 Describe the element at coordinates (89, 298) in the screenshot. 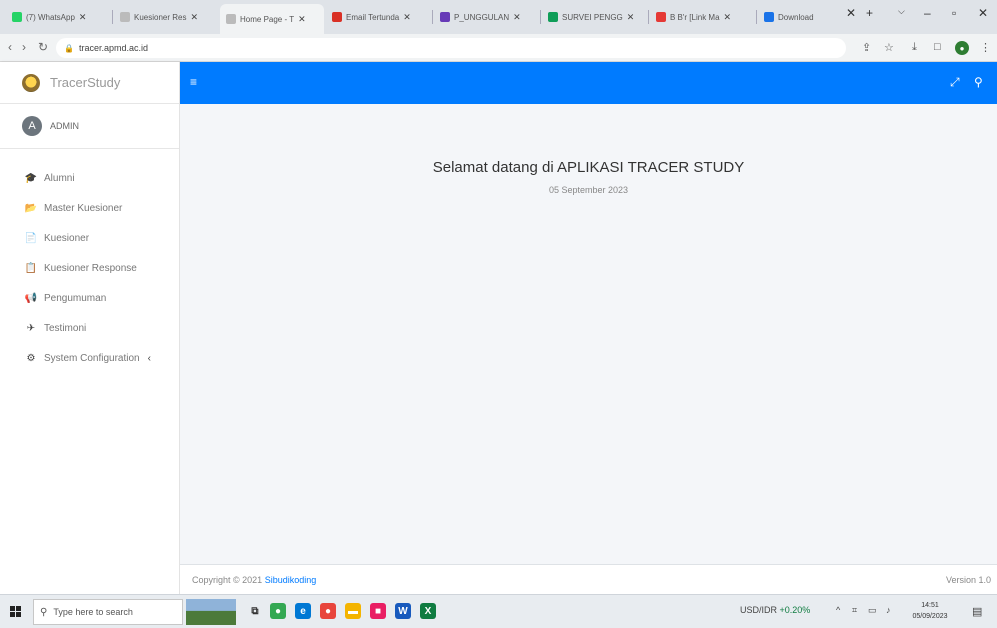

I see `sidebar-item-pengumuman: 📢 Pengumuman` at that location.